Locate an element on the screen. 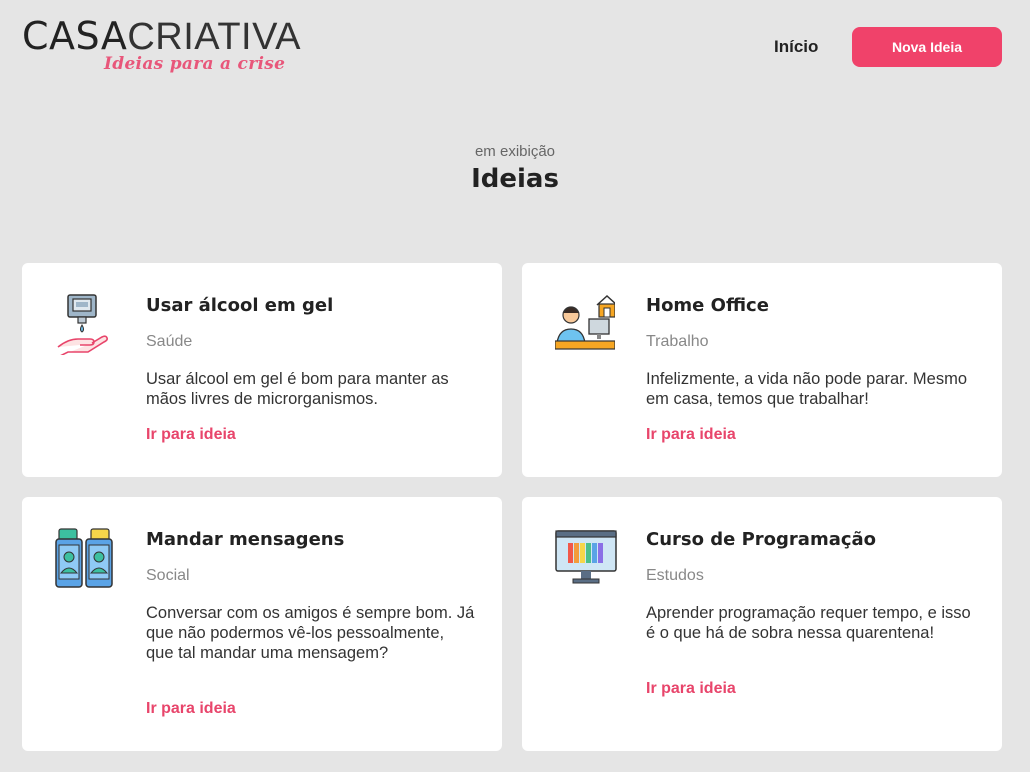 The height and width of the screenshot is (772, 1030). idea-category: Social is located at coordinates (168, 575).